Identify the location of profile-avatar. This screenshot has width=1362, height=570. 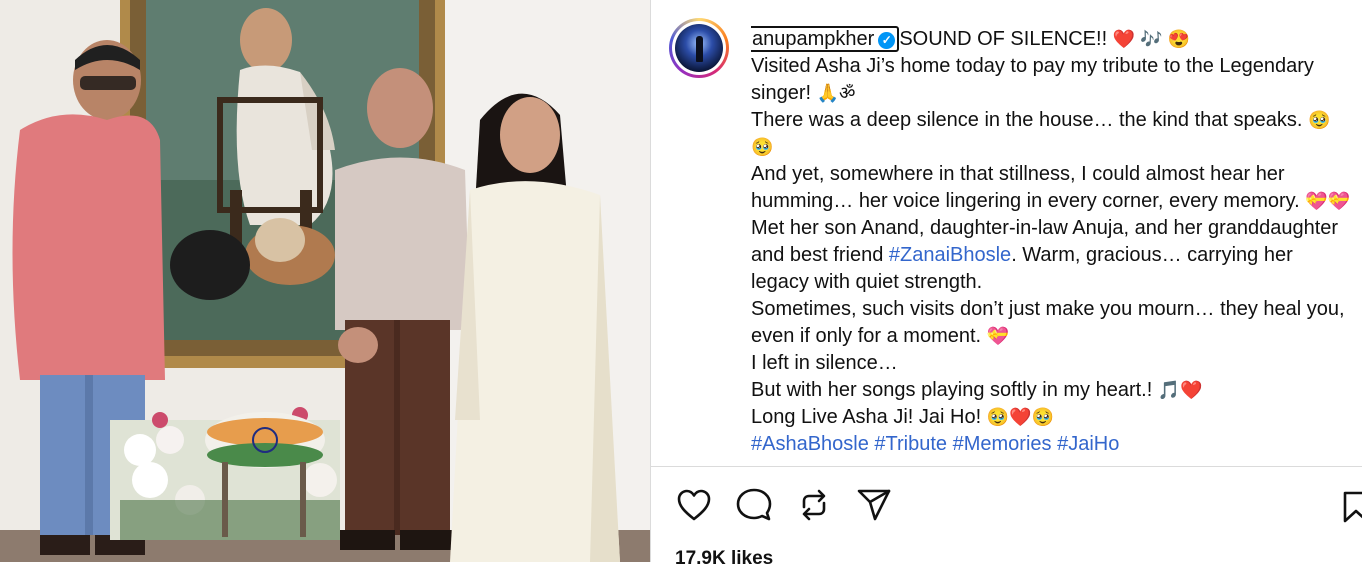
(699, 48).